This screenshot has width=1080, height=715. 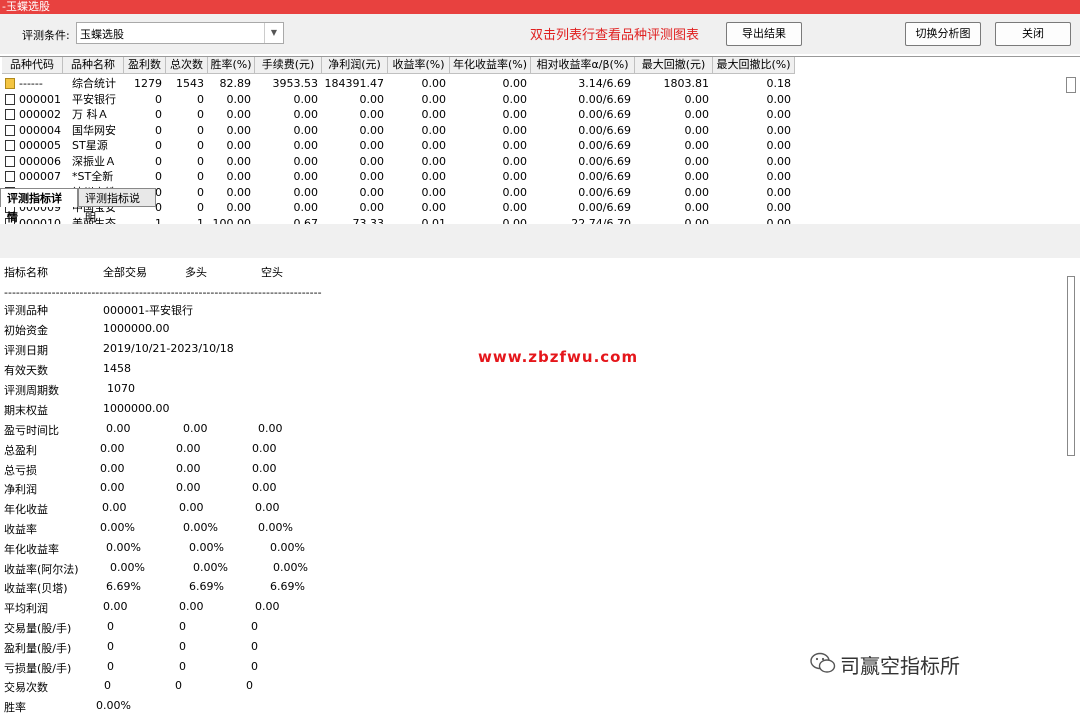 I want to click on column-header: 收益率(%), so click(x=419, y=65).